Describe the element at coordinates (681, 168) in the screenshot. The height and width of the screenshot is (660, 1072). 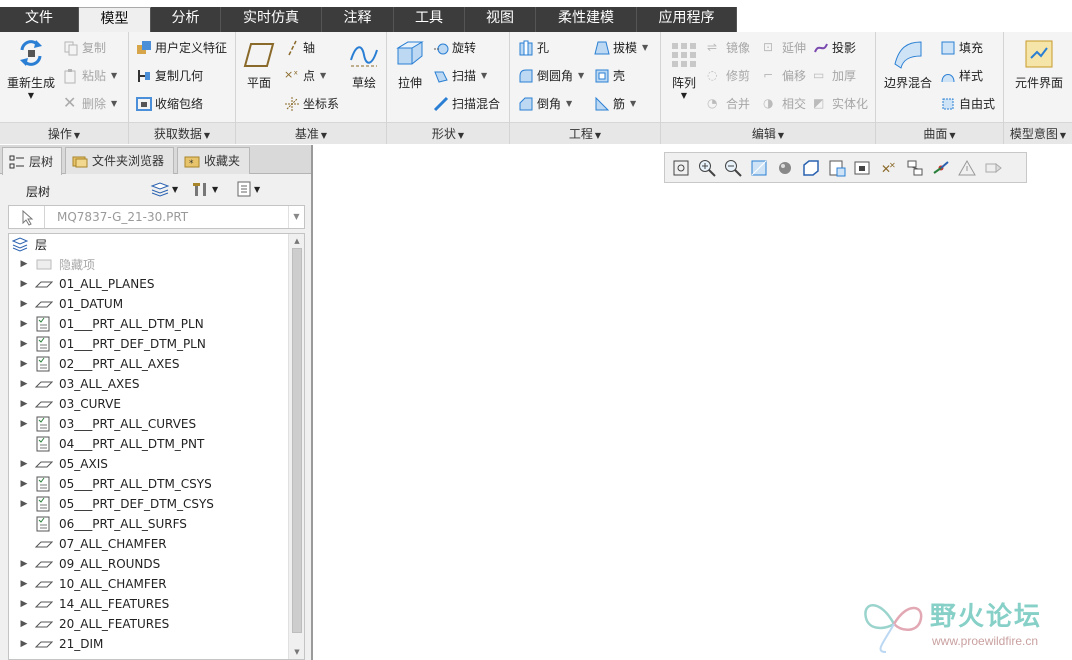
I see `zoom-fit-icon` at that location.